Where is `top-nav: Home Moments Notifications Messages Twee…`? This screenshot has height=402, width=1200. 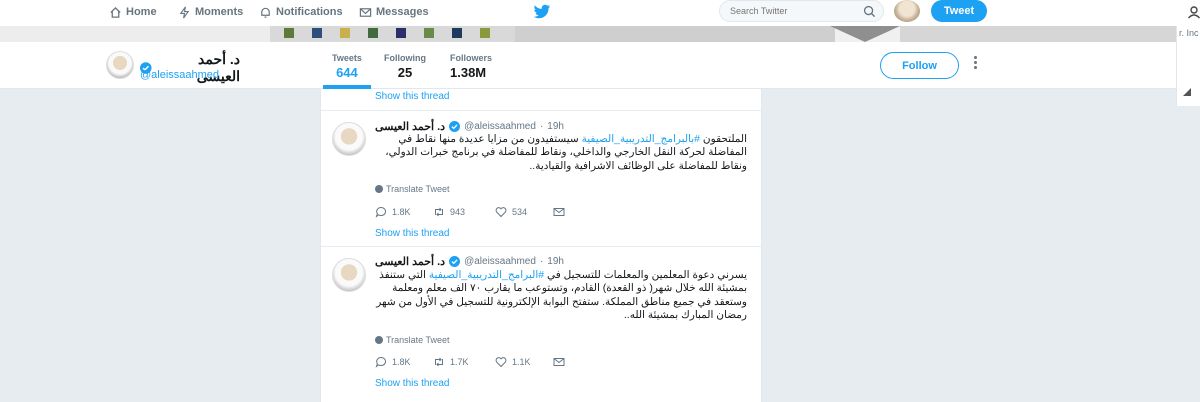 top-nav: Home Moments Notifications Messages Twee… is located at coordinates (600, 13).